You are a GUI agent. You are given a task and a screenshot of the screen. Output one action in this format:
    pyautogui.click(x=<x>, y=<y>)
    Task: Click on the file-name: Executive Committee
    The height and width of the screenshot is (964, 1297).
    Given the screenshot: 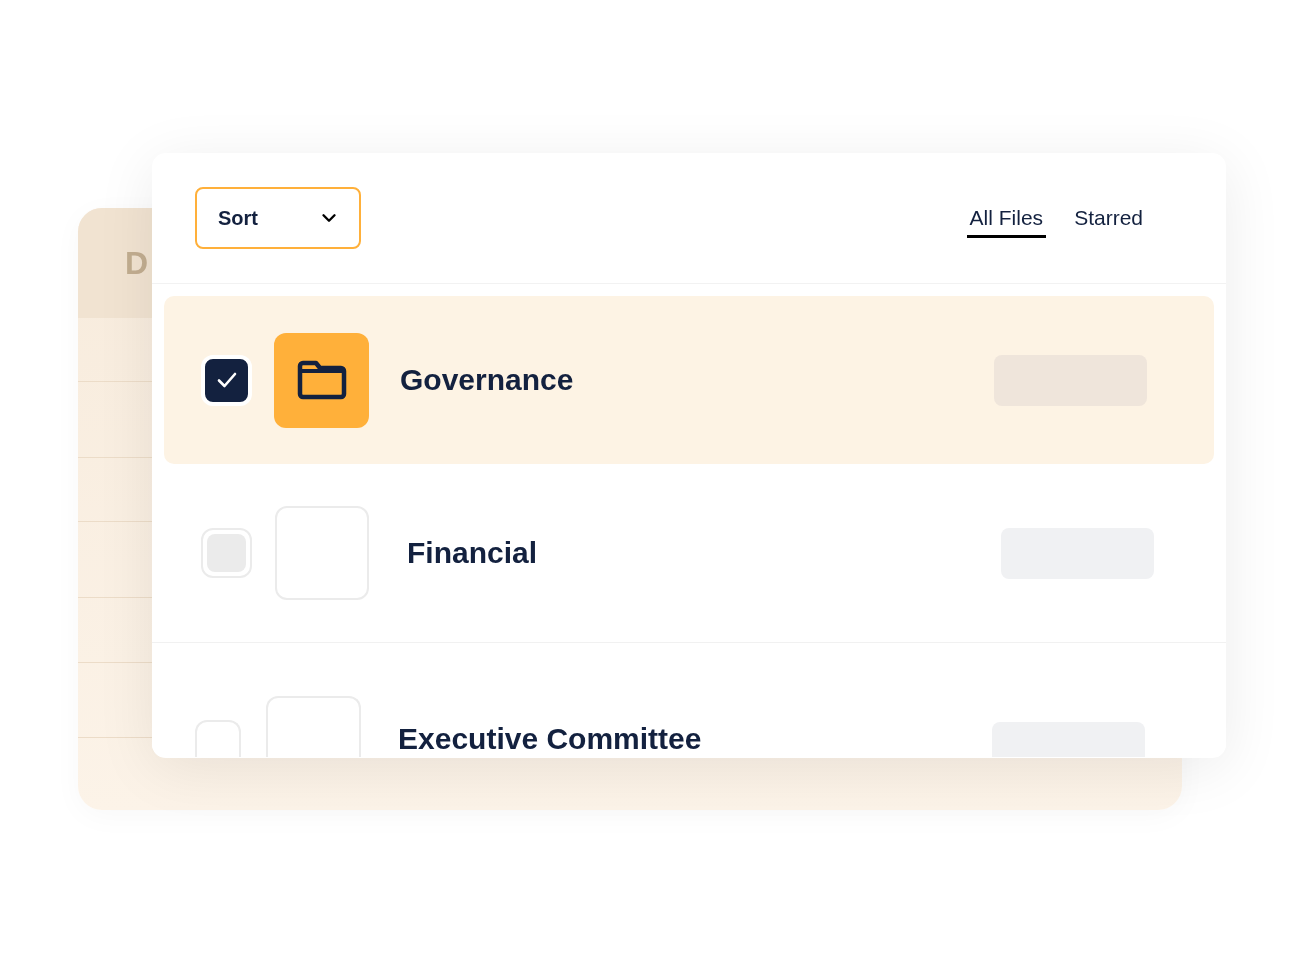 What is the action you would take?
    pyautogui.click(x=550, y=739)
    